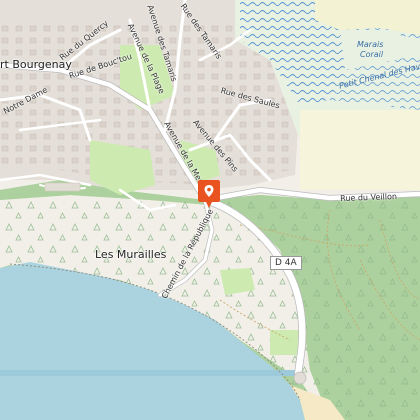 This screenshot has width=420, height=420. Describe the element at coordinates (360, 150) in the screenshot. I see `field-area` at that location.